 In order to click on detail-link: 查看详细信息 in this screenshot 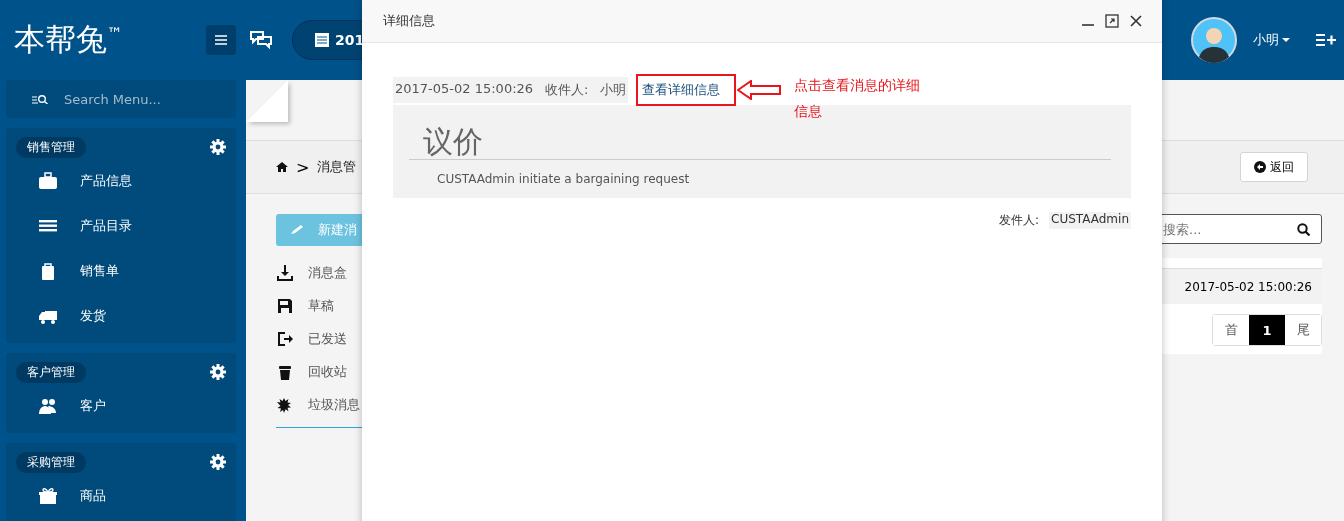, I will do `click(686, 90)`.